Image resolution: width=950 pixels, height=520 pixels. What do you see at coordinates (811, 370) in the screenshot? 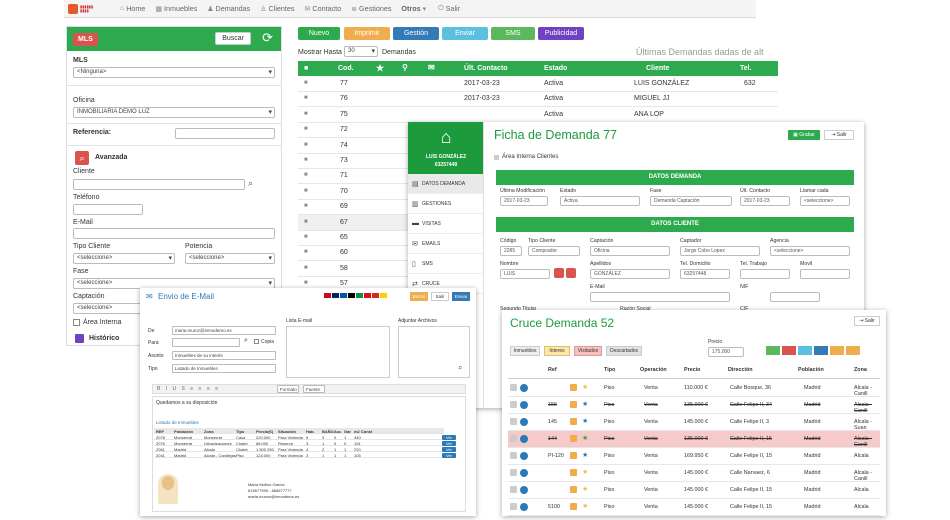
I see `col-poblacion: Población` at bounding box center [811, 370].